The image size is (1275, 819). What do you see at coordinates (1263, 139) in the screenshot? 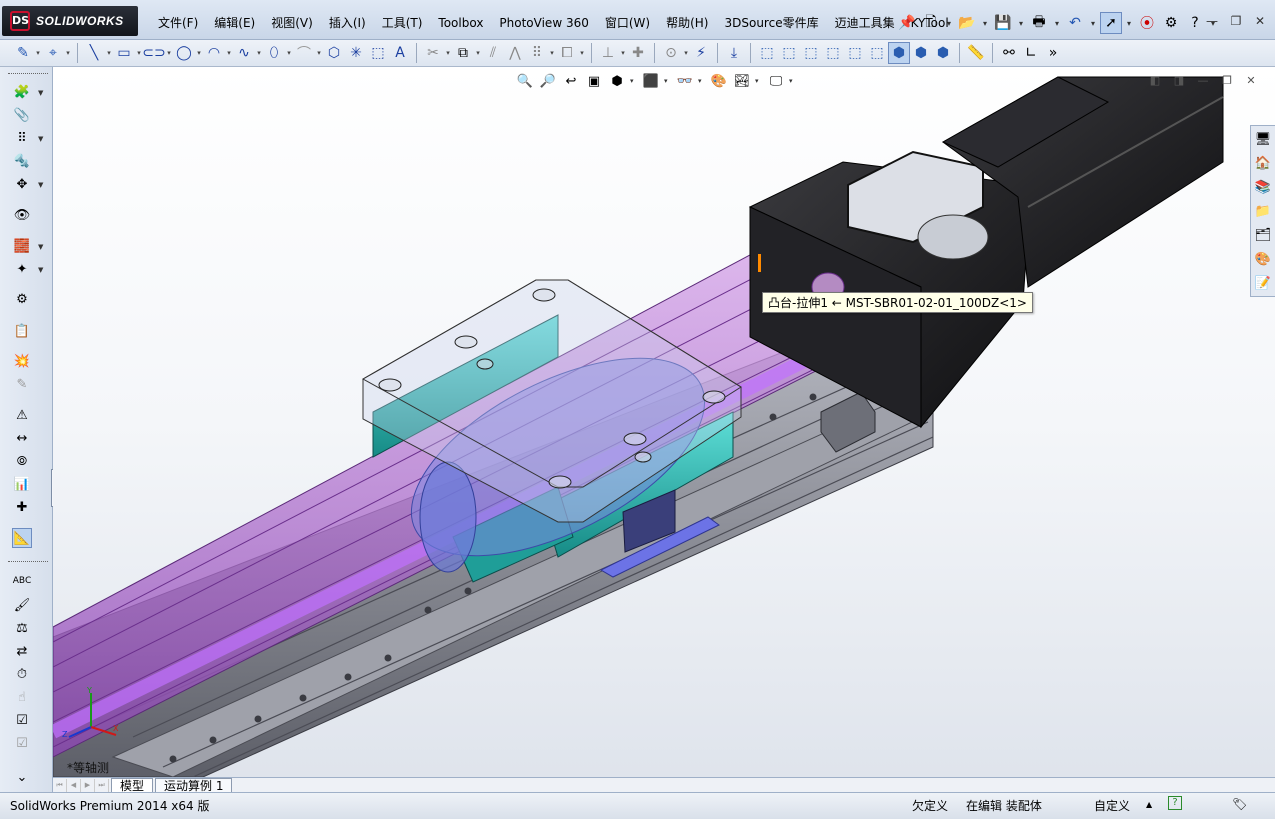
I see `solidworks-resources-icon: 🖥` at bounding box center [1263, 139].